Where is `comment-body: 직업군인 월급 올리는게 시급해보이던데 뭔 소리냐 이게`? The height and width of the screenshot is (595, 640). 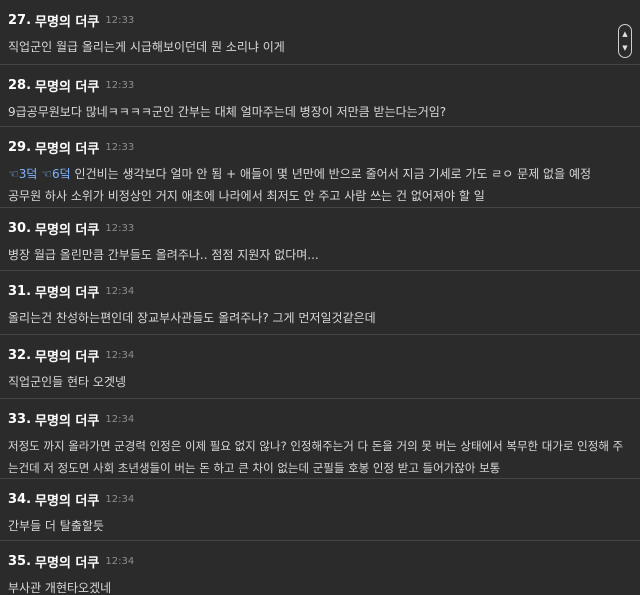 comment-body: 직업군인 월급 올리는게 시급해보이던데 뭔 소리냐 이게 is located at coordinates (320, 47).